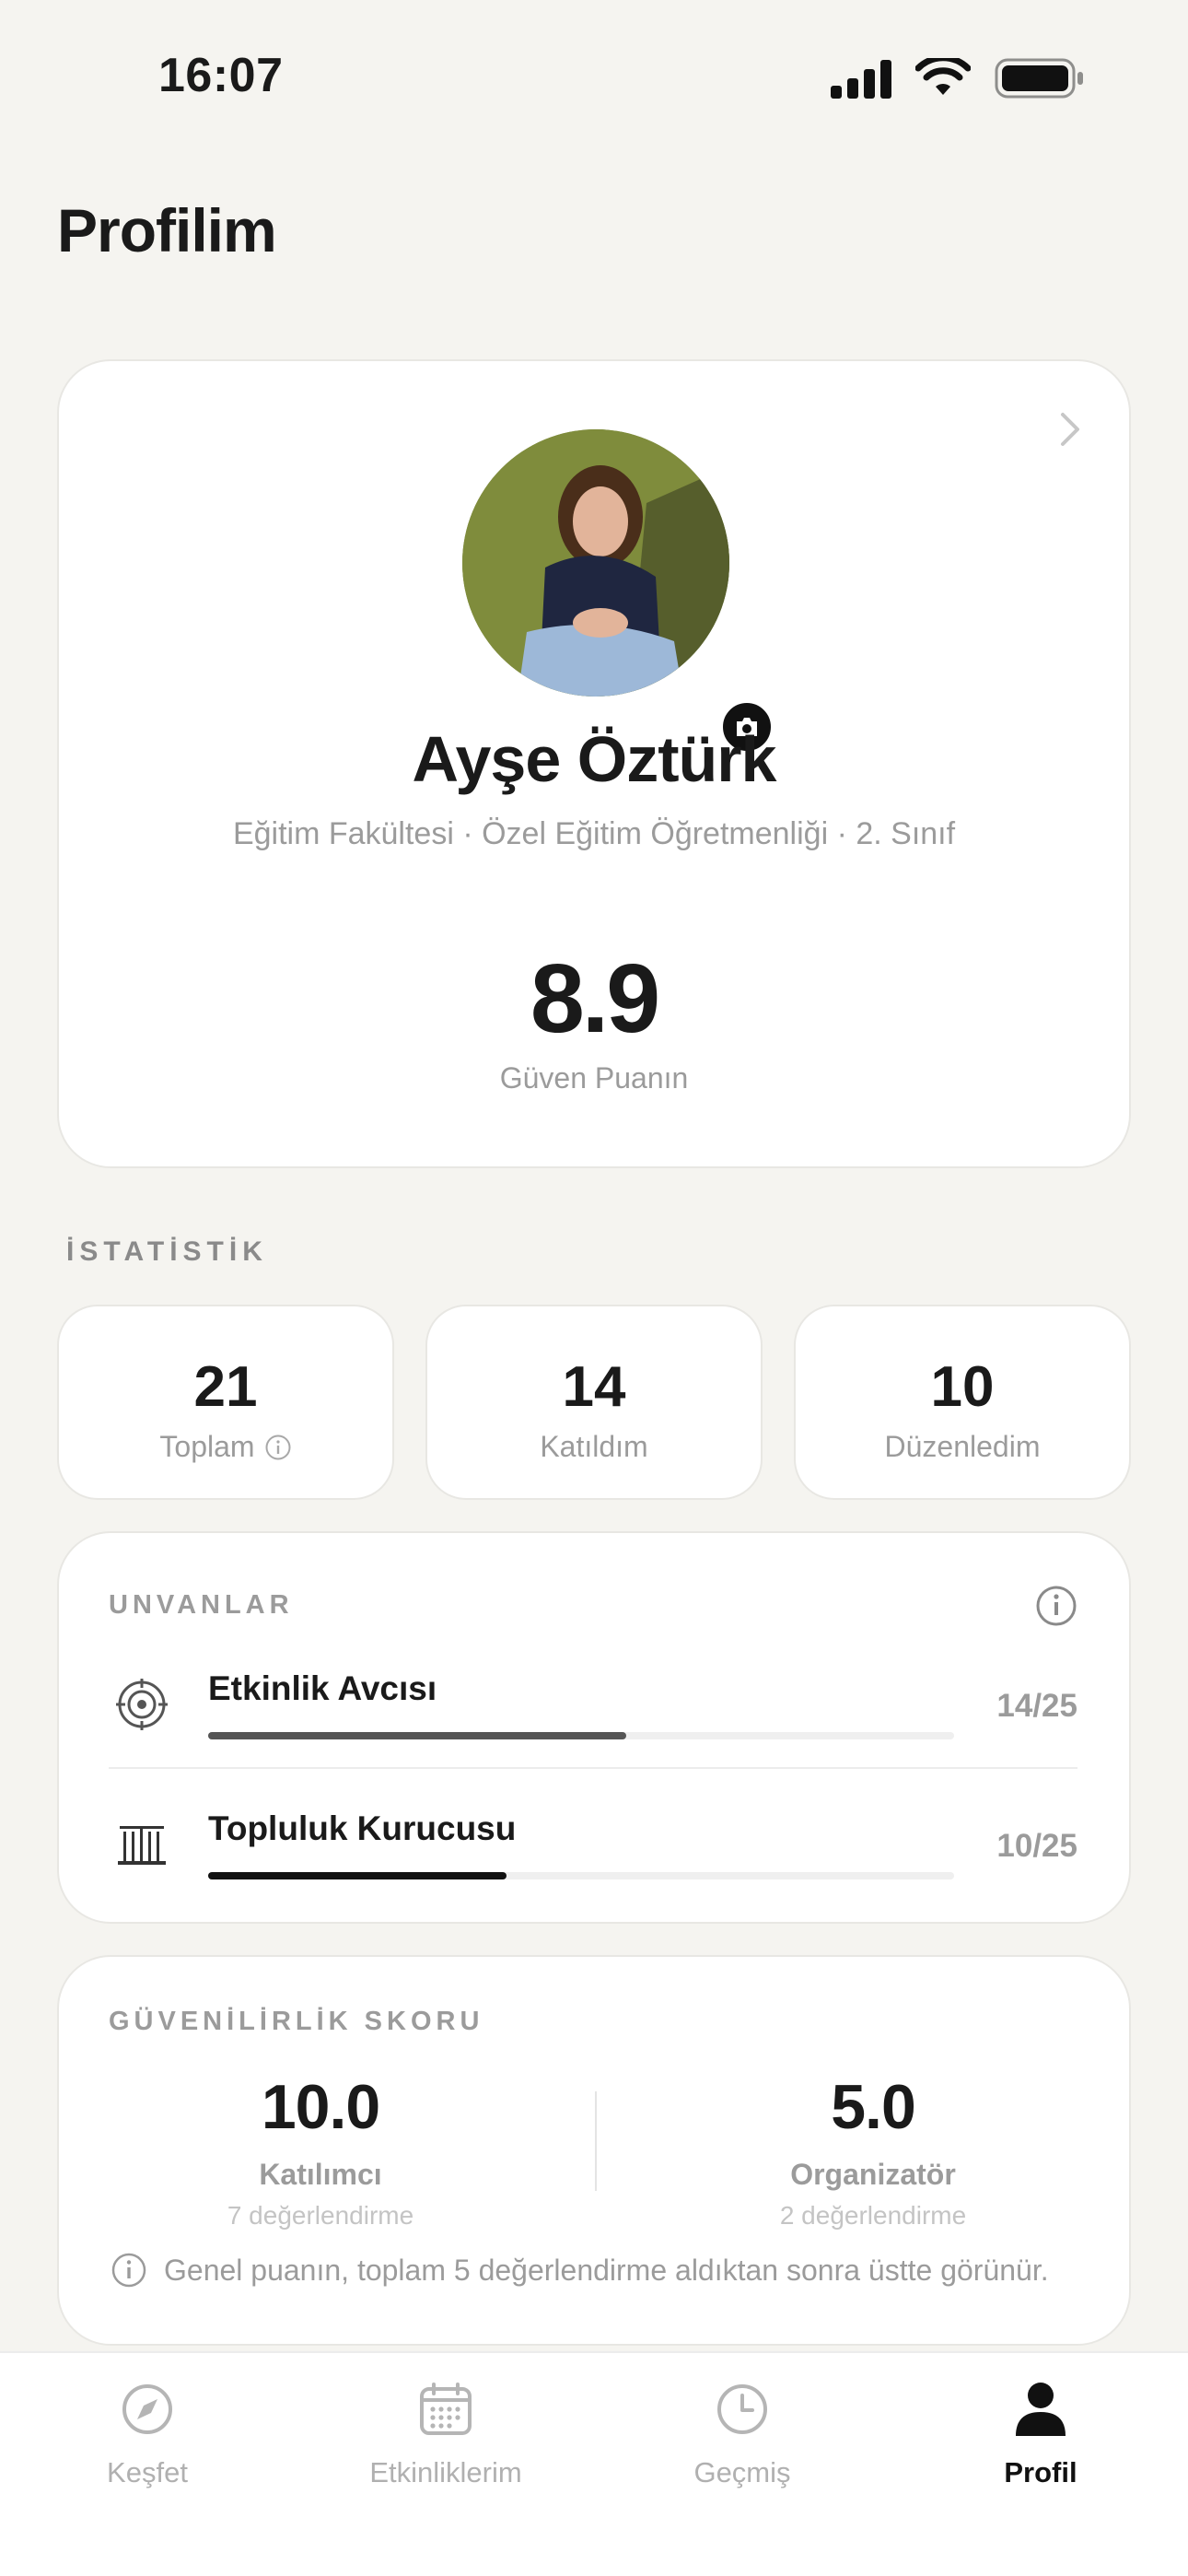 This screenshot has height=2576, width=1188. I want to click on wifi-icon, so click(943, 76).